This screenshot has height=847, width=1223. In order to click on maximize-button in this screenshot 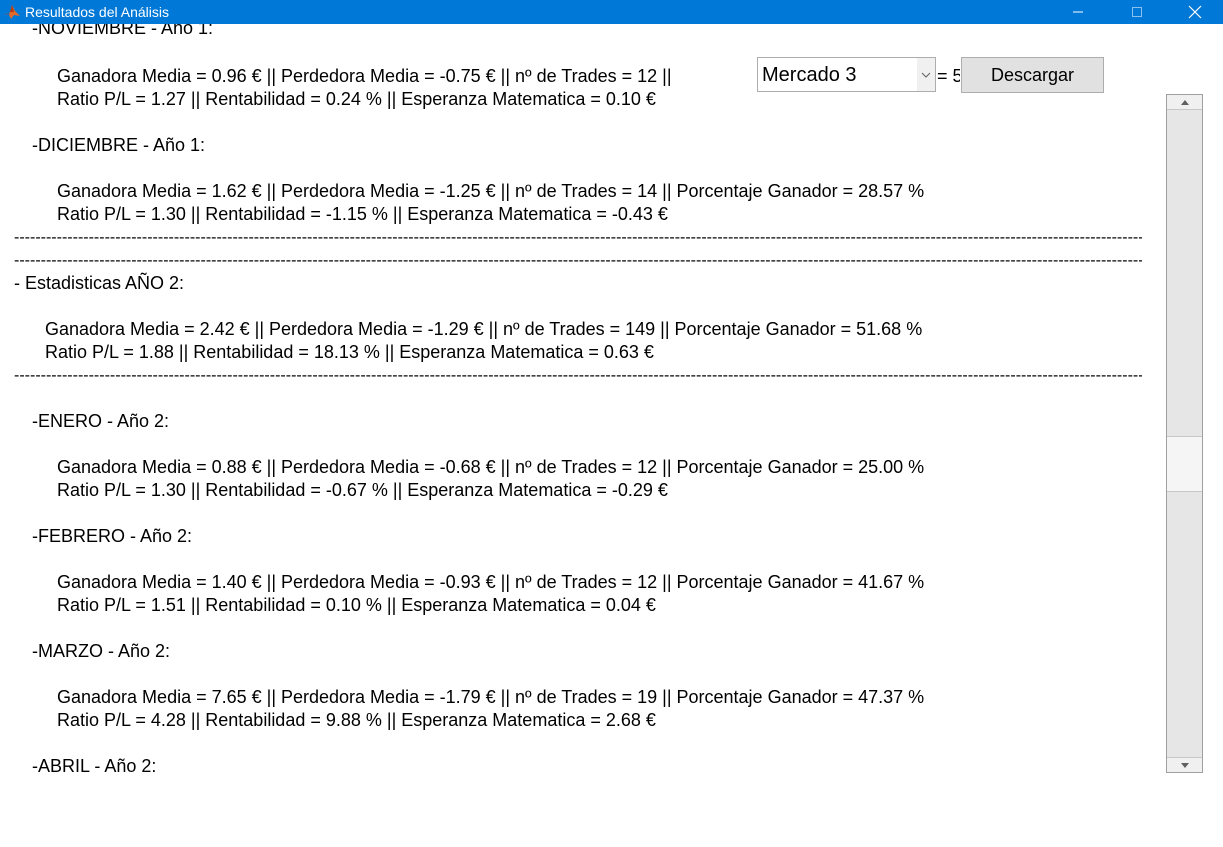, I will do `click(1137, 12)`.